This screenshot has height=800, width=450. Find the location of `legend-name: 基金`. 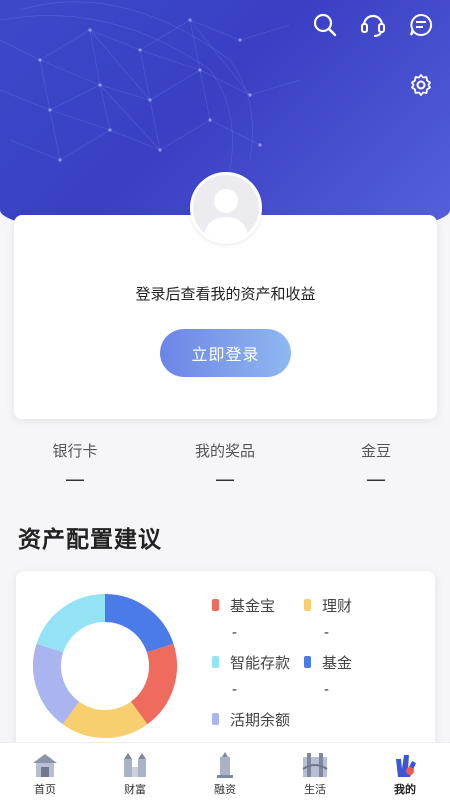

legend-name: 基金 is located at coordinates (337, 663).